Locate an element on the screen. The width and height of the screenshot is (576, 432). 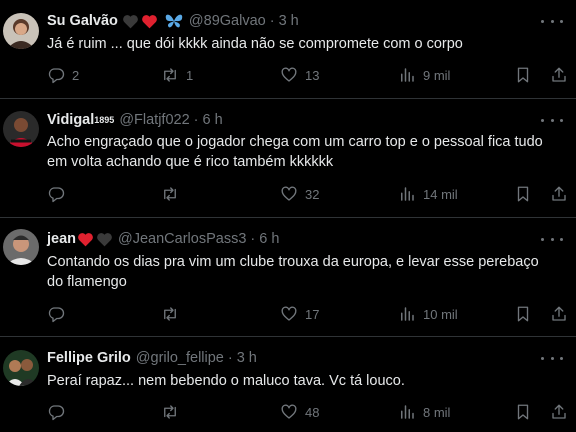
author-name: jean is located at coordinates (61, 239).